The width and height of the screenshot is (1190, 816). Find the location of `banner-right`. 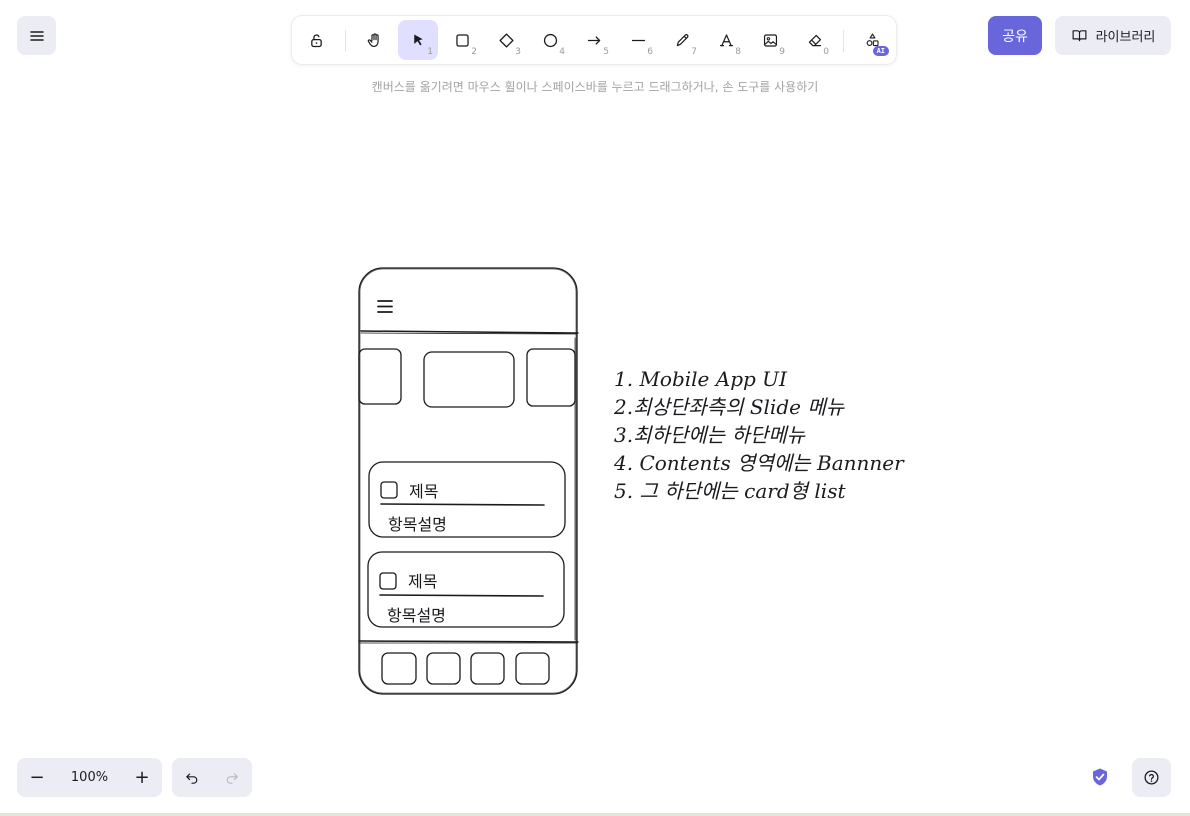

banner-right is located at coordinates (551, 377).